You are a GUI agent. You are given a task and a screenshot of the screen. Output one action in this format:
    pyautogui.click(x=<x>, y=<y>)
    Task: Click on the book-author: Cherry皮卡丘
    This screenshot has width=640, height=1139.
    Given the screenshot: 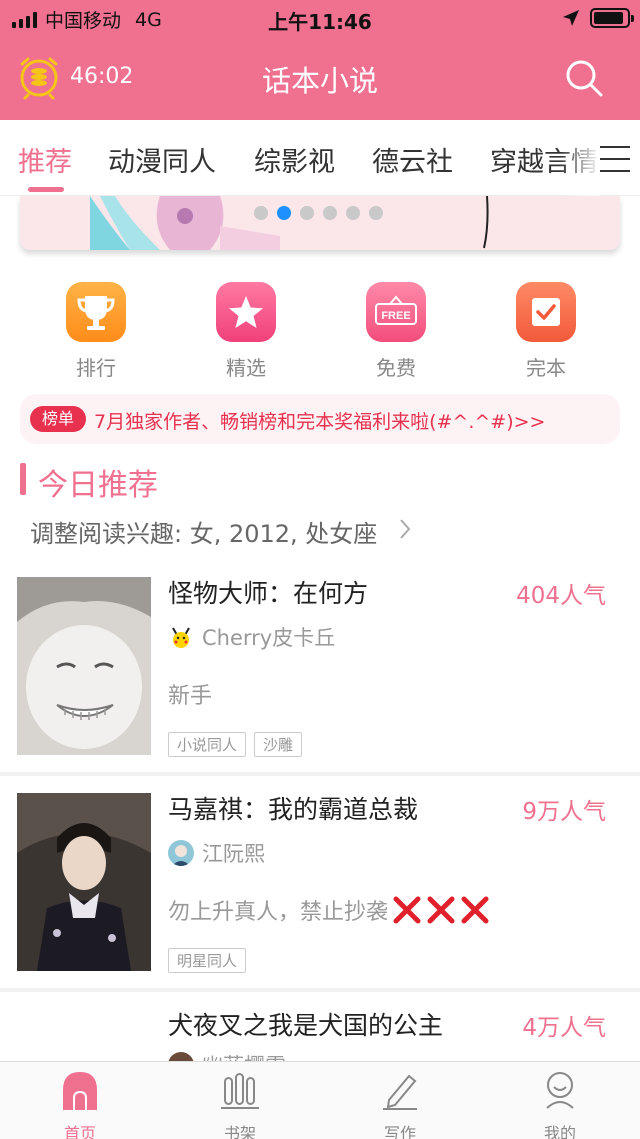 What is the action you would take?
    pyautogui.click(x=251, y=637)
    